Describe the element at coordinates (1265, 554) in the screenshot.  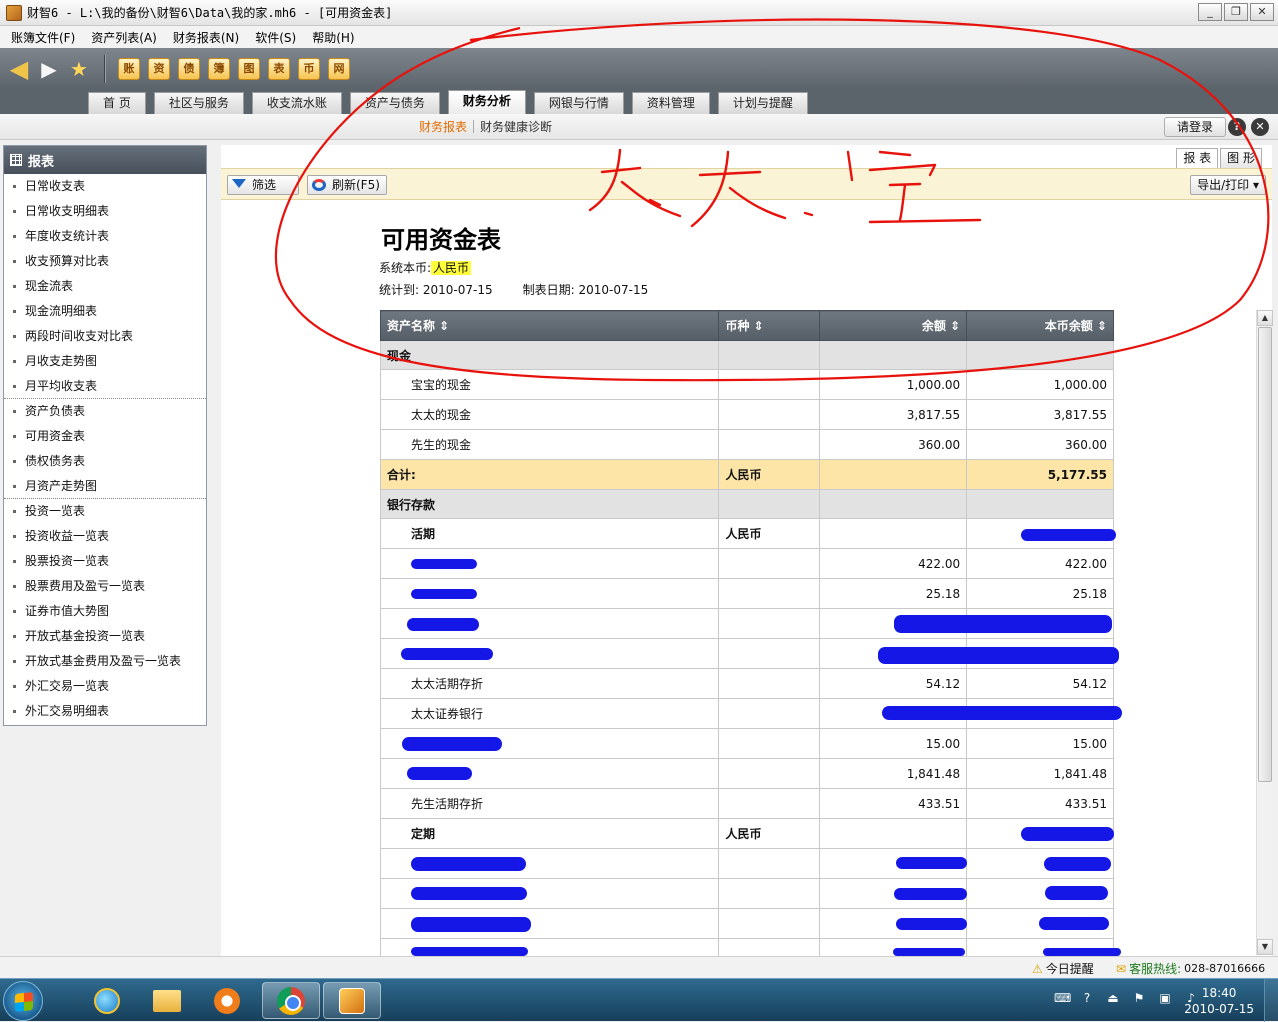
I see `scroll-thumb` at that location.